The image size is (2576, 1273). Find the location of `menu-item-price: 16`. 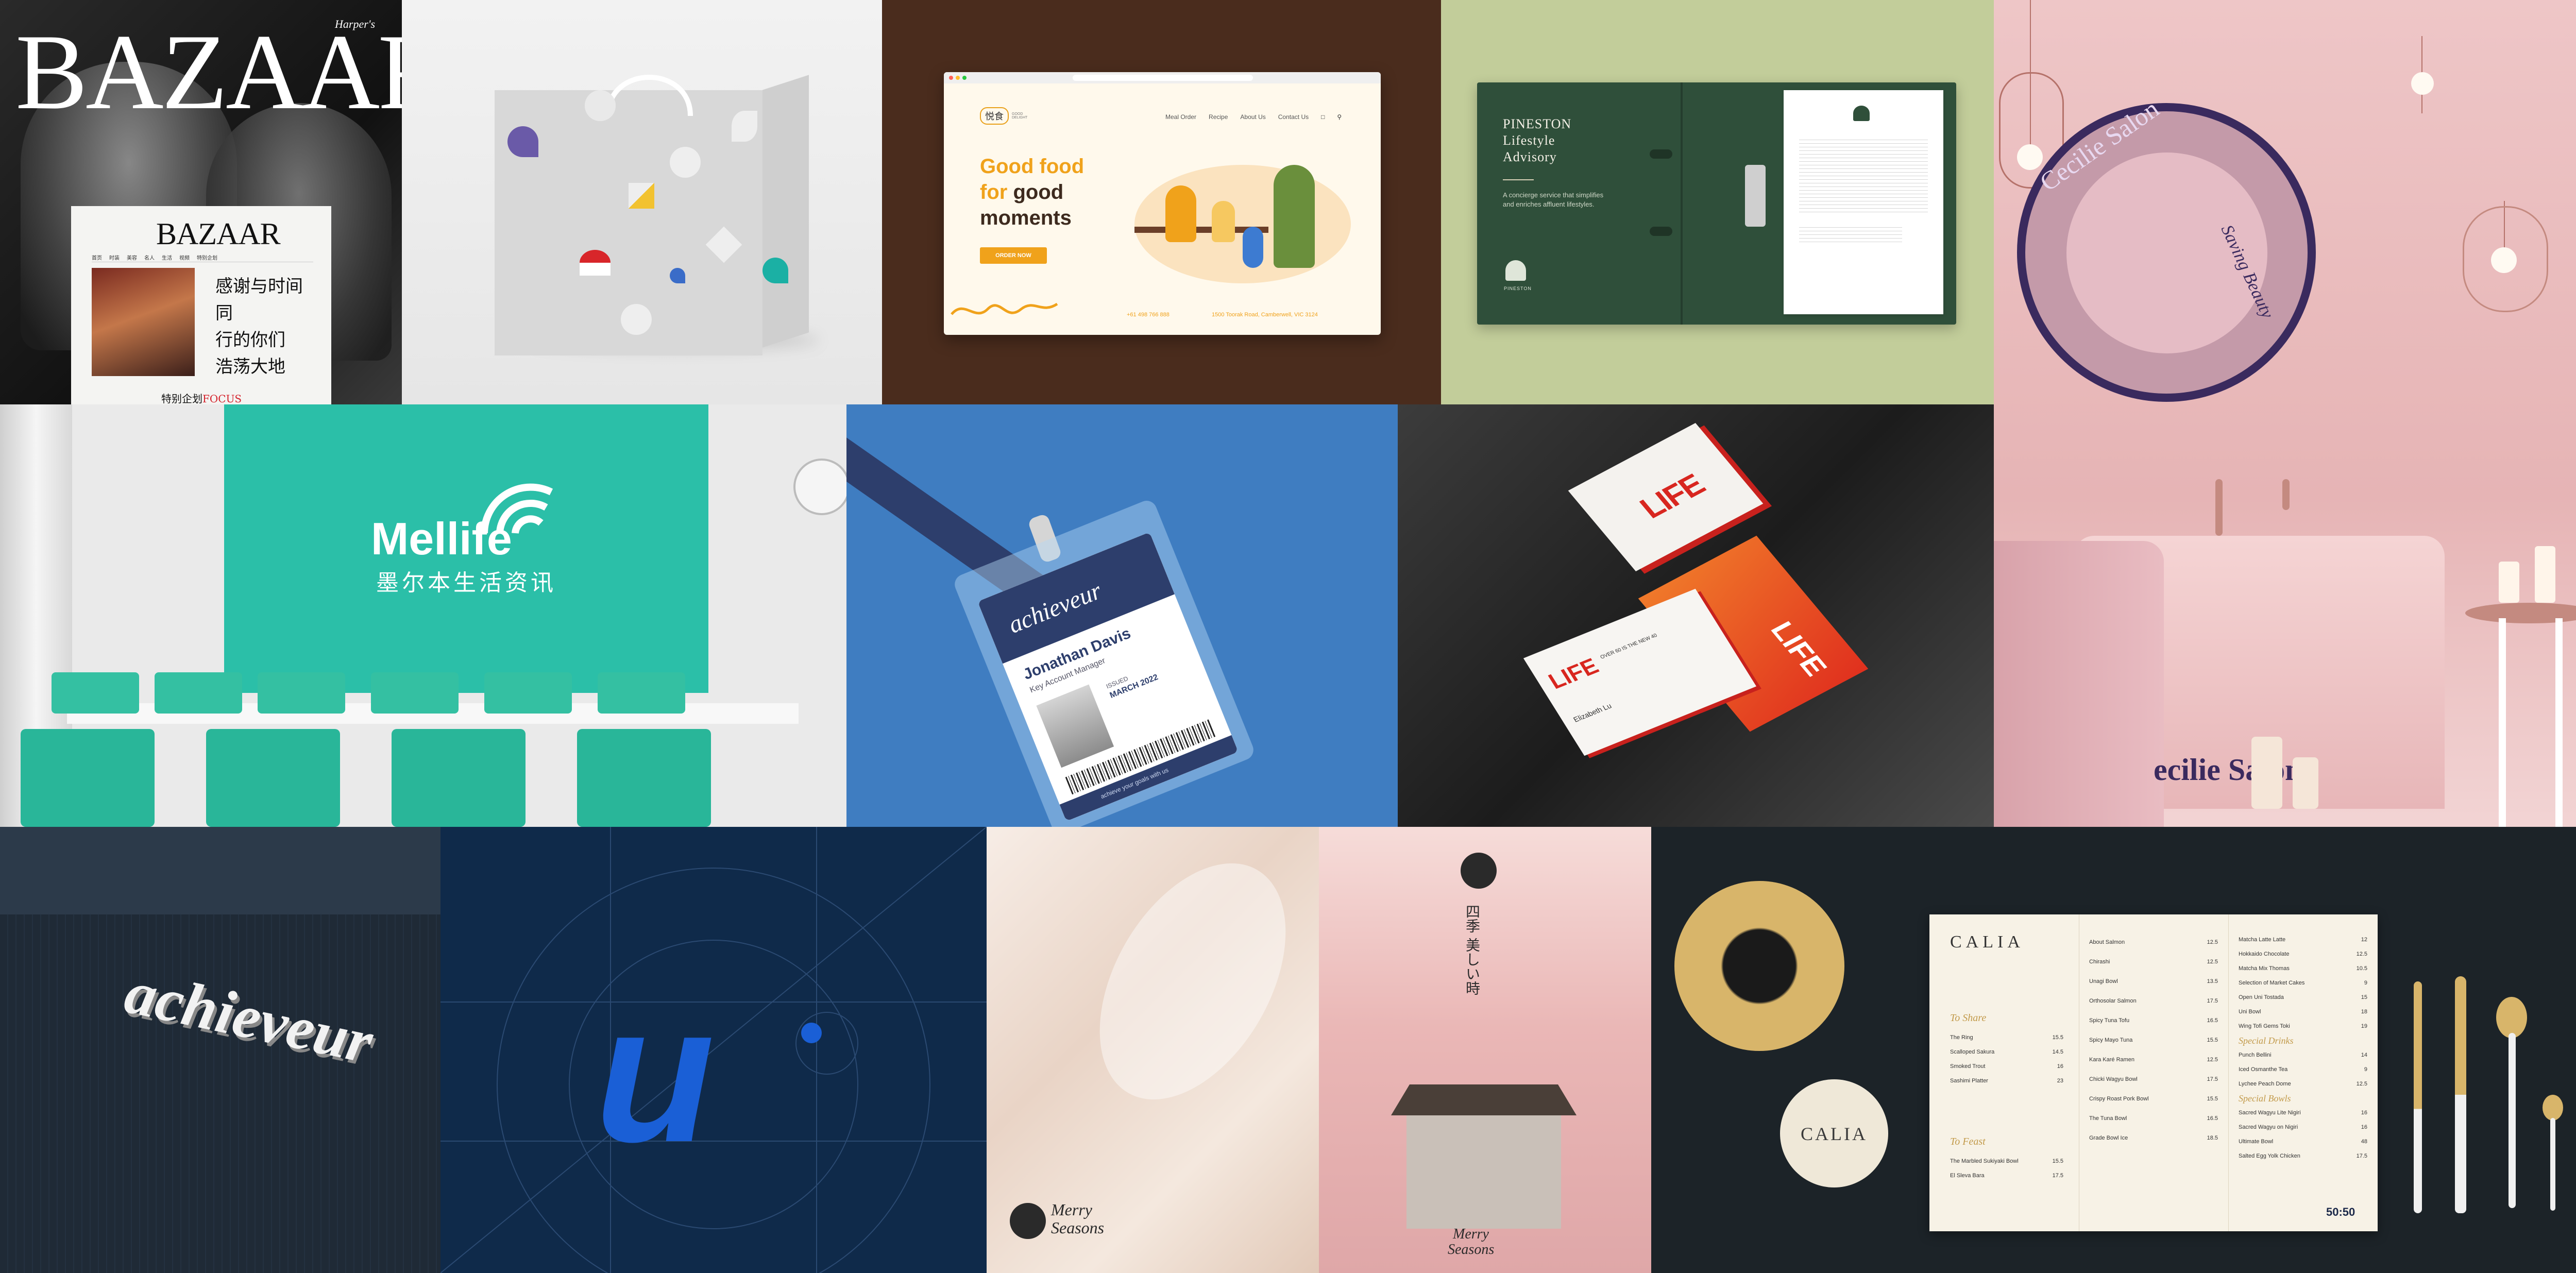

menu-item-price: 16 is located at coordinates (2364, 1113).